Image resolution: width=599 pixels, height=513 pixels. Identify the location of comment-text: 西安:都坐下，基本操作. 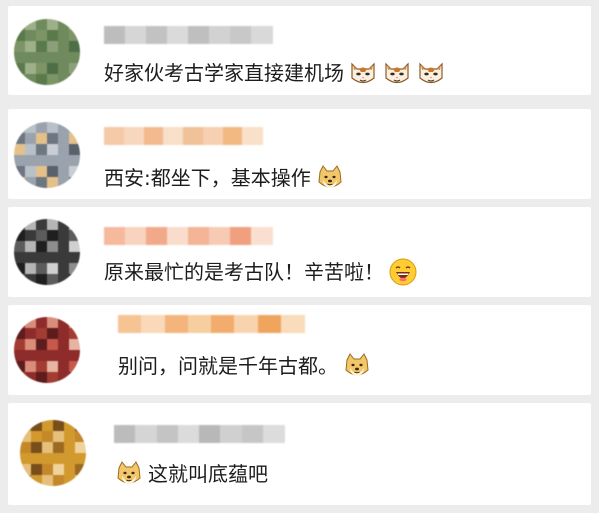
(207, 178).